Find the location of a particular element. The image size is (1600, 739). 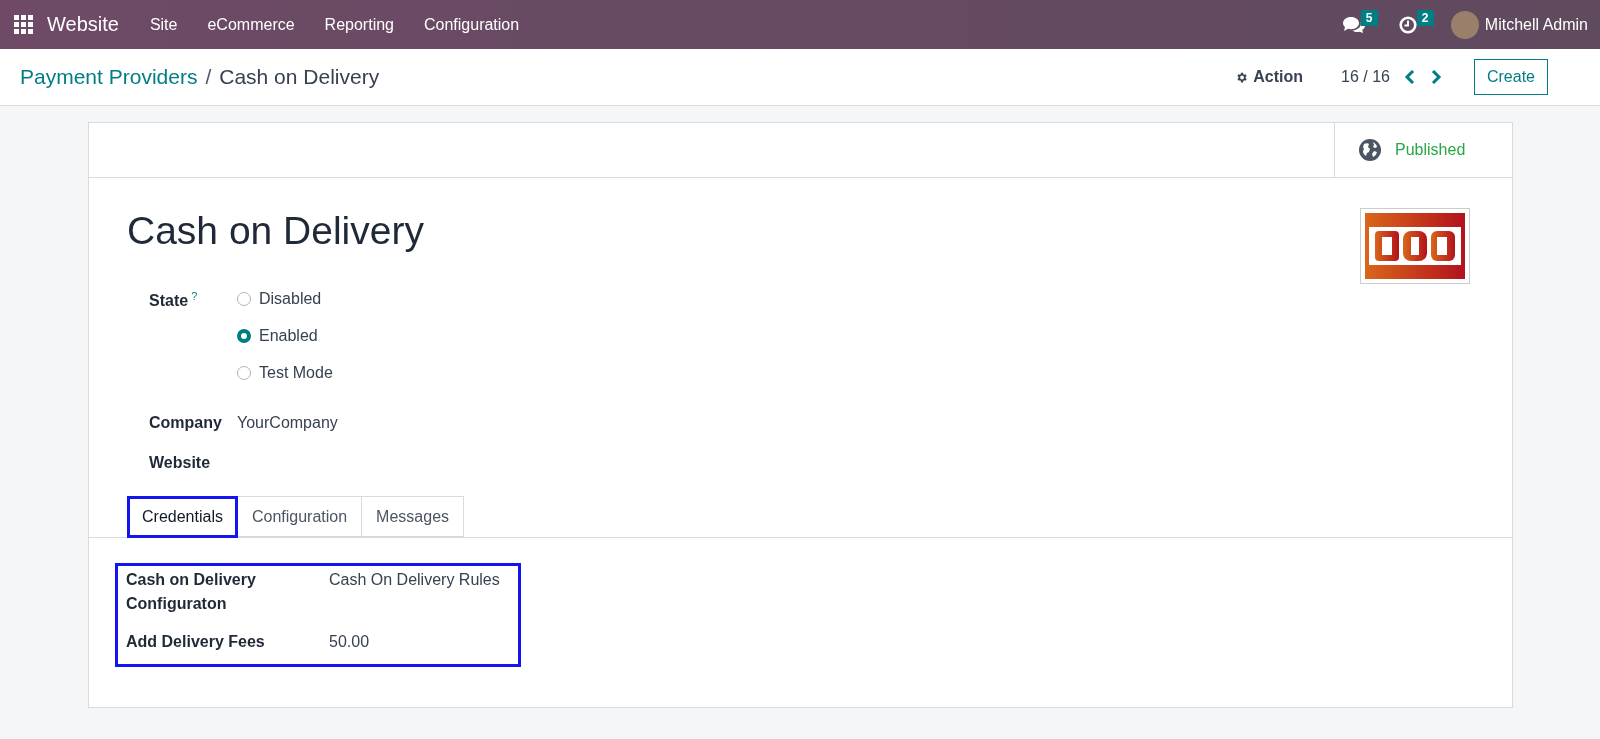

next-icon is located at coordinates (1435, 77).